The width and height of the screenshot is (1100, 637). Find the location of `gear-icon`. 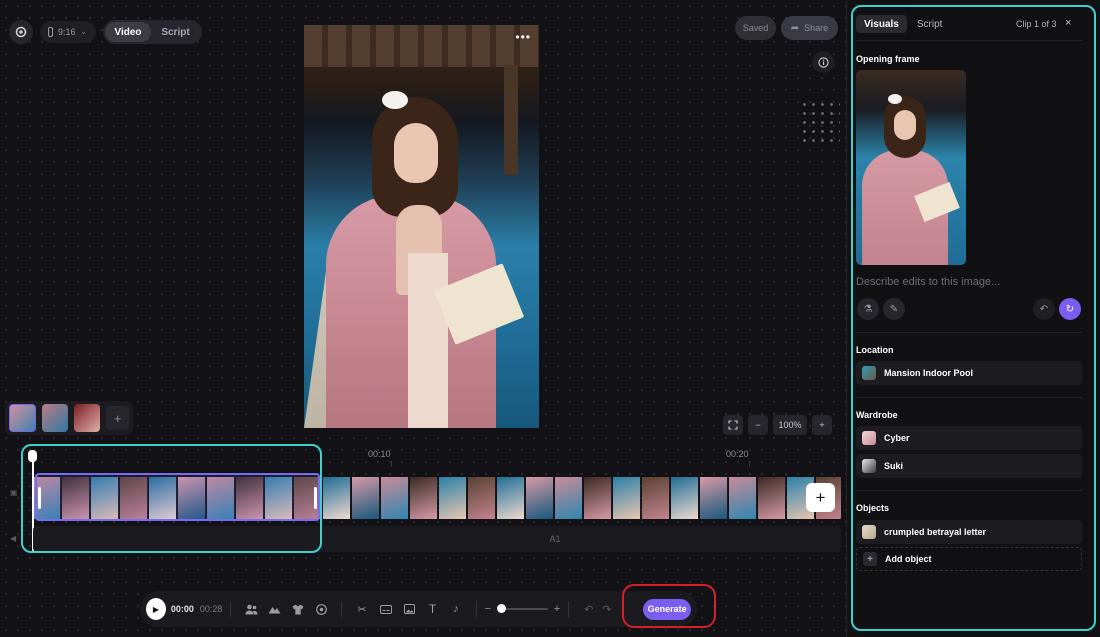

gear-icon is located at coordinates (21, 32).